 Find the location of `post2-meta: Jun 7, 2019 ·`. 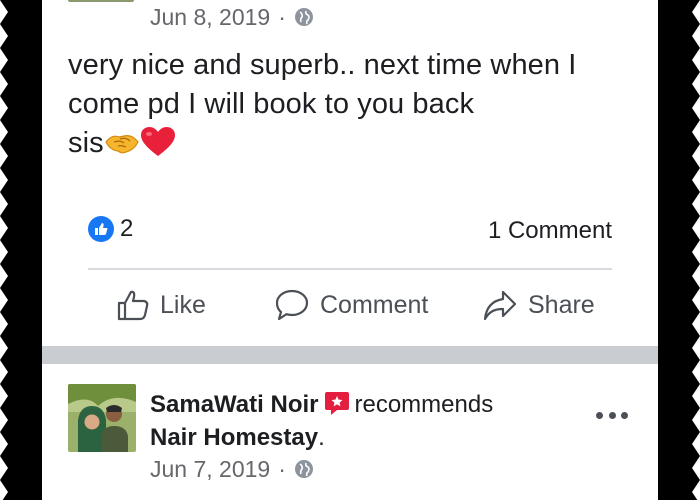

post2-meta: Jun 7, 2019 · is located at coordinates (232, 469).